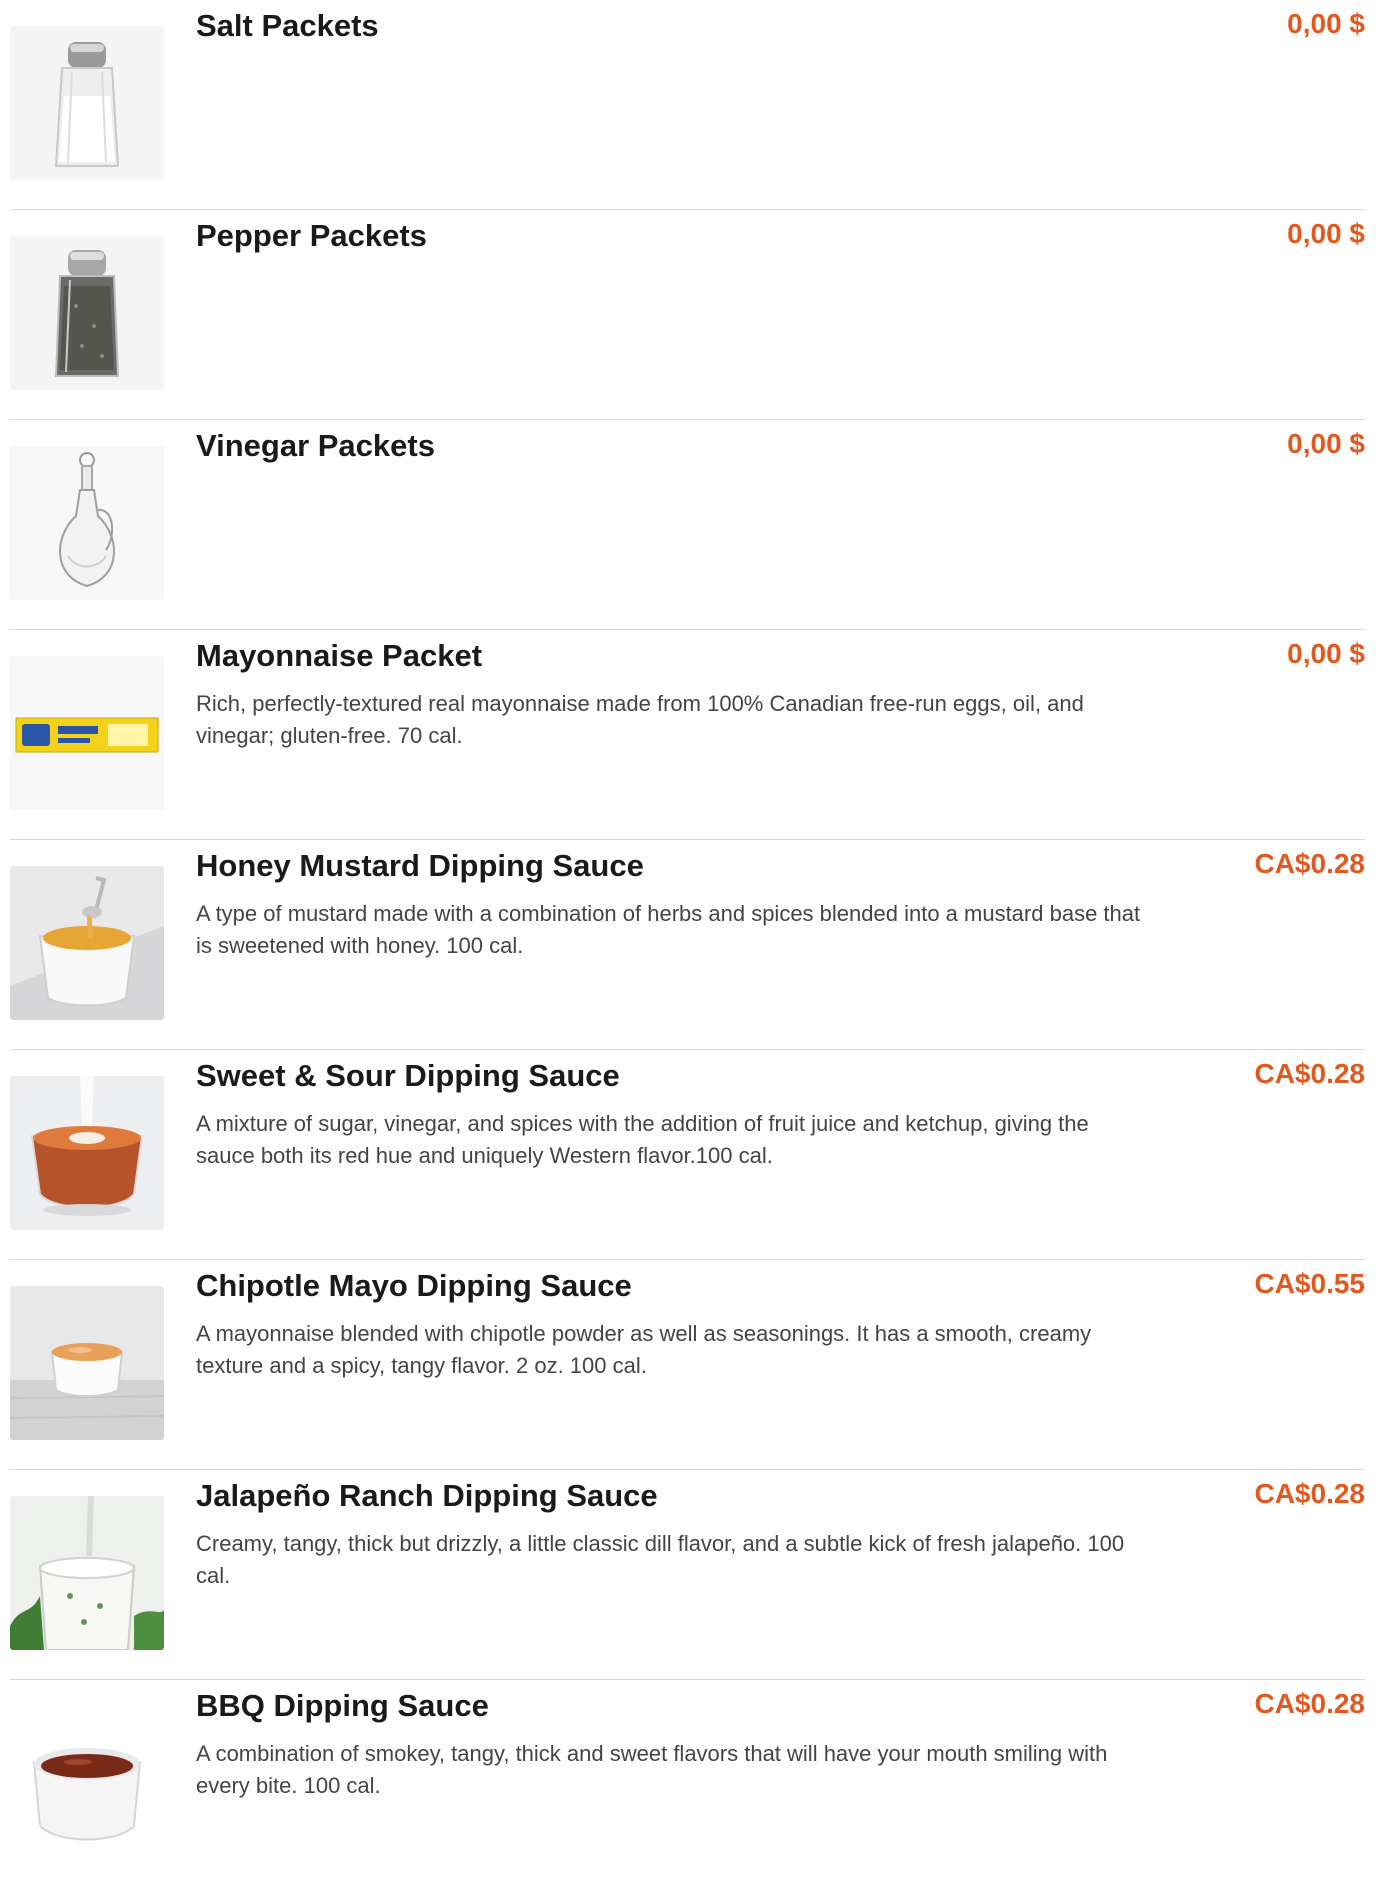 The height and width of the screenshot is (1885, 1393). Describe the element at coordinates (87, 733) in the screenshot. I see `mayonnaise-packet-image` at that location.